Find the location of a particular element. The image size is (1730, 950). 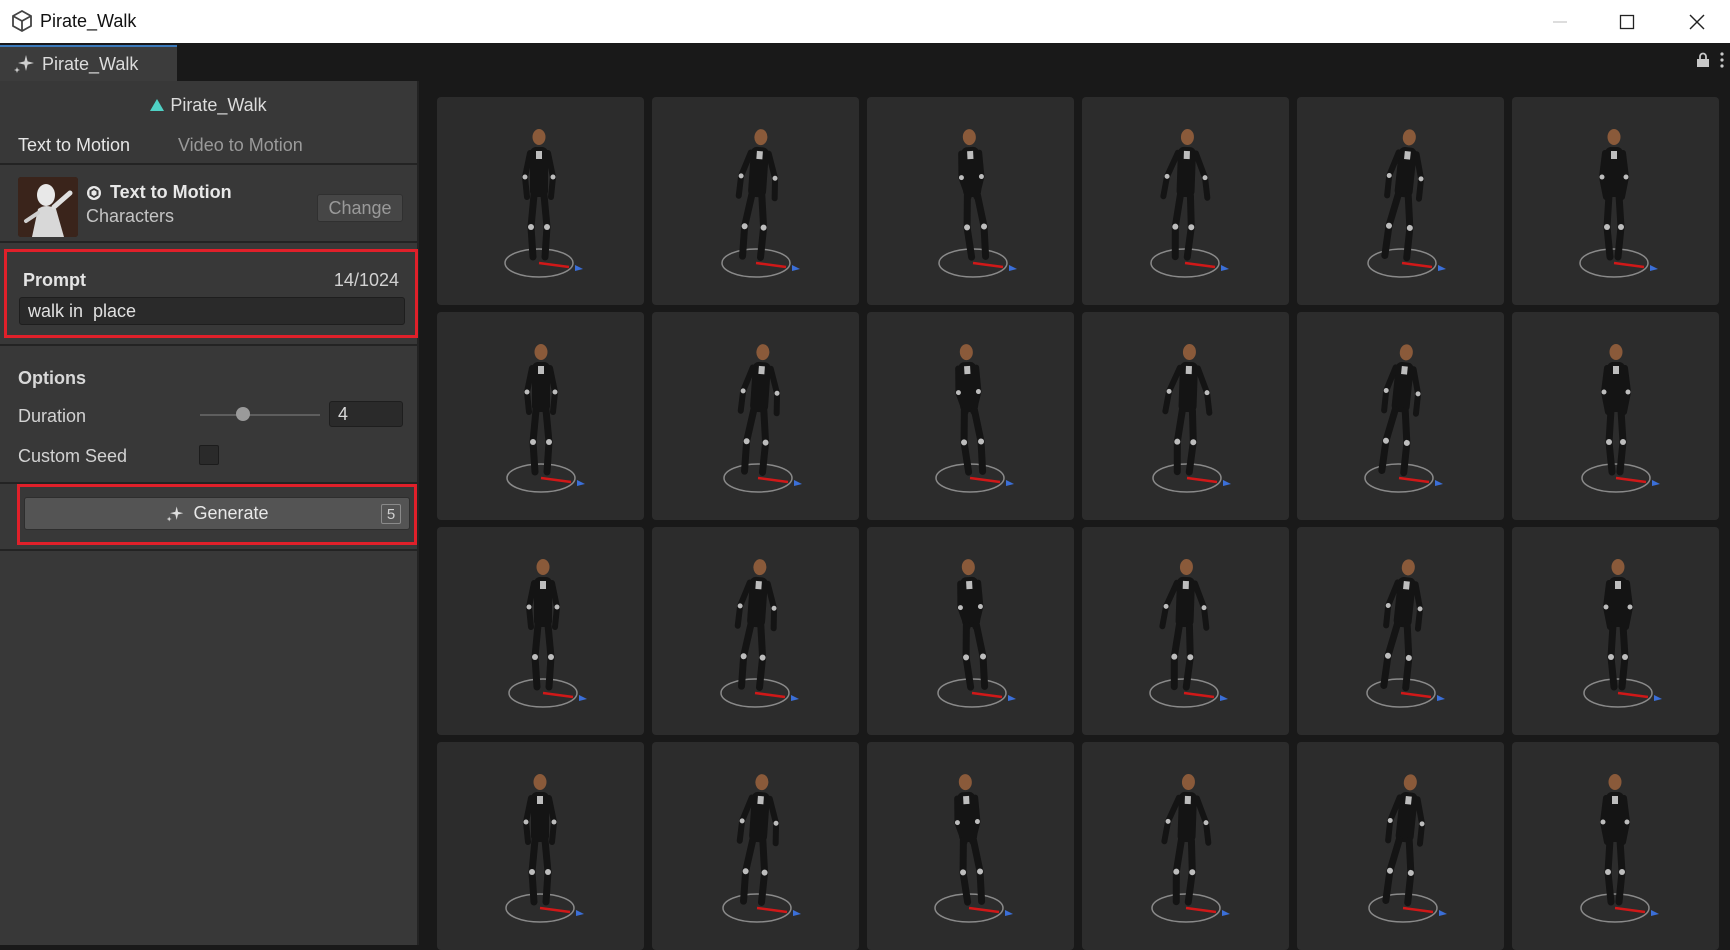

model-name-text: Text to Motion is located at coordinates (171, 192).